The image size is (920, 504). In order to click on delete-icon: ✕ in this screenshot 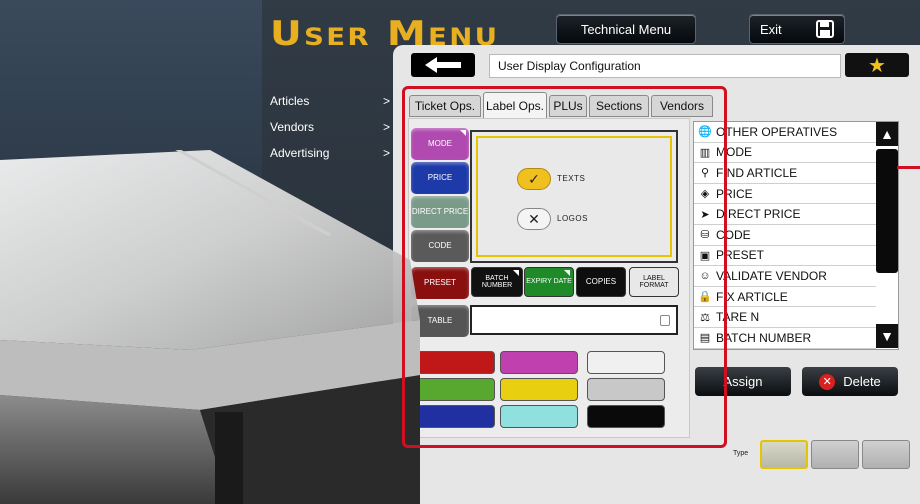, I will do `click(827, 381)`.